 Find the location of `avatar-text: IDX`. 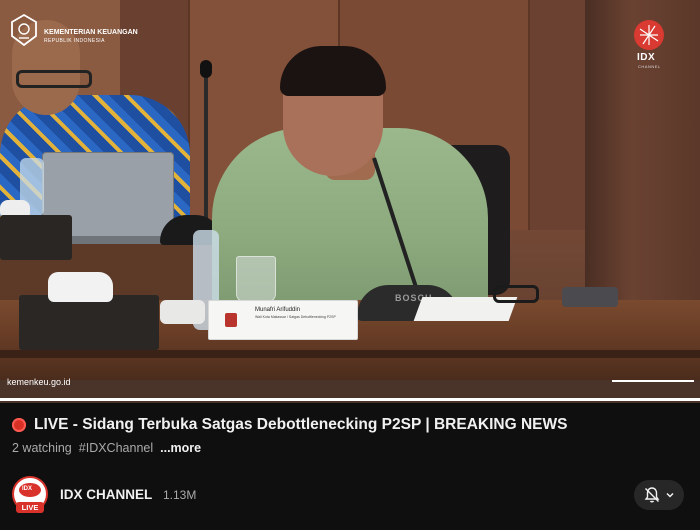

avatar-text: IDX is located at coordinates (27, 489).